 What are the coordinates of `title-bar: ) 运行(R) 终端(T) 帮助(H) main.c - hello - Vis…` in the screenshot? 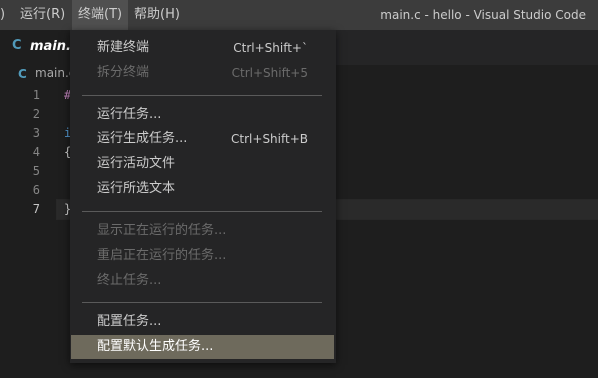 It's located at (299, 15).